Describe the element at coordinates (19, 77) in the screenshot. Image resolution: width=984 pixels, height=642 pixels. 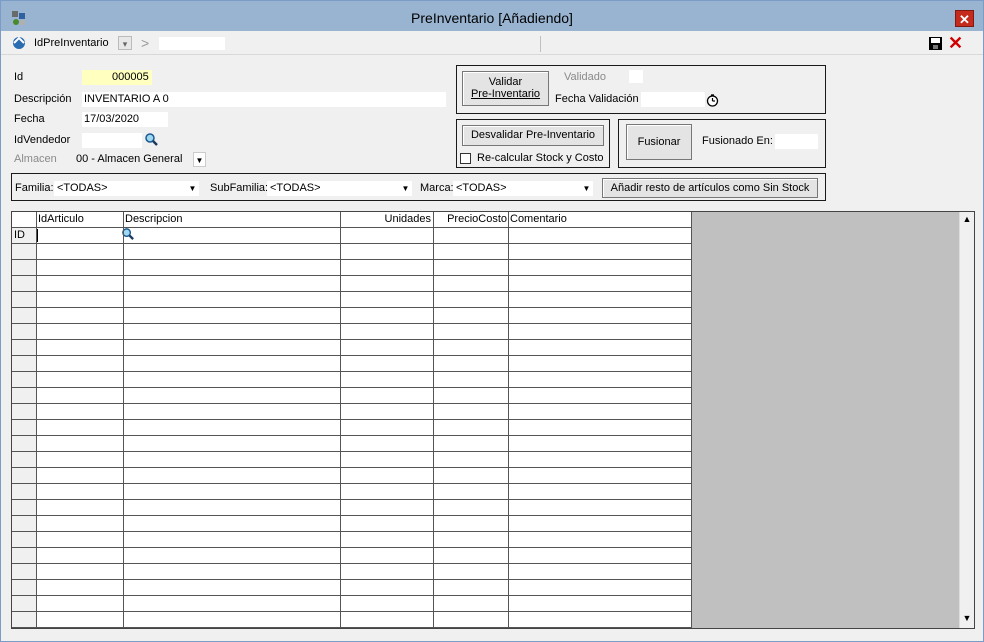
I see `id-label: Id` at that location.